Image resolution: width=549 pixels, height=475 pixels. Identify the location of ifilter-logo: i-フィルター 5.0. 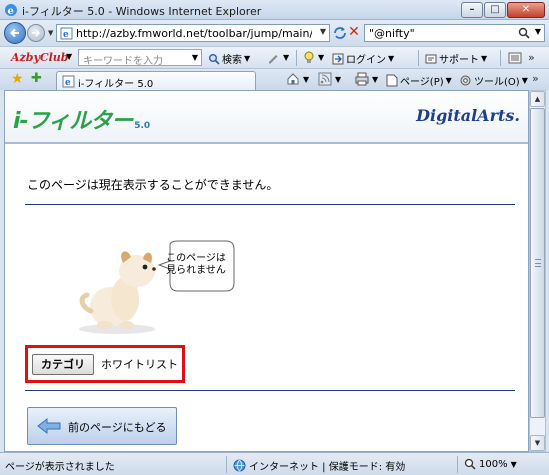
(81, 119).